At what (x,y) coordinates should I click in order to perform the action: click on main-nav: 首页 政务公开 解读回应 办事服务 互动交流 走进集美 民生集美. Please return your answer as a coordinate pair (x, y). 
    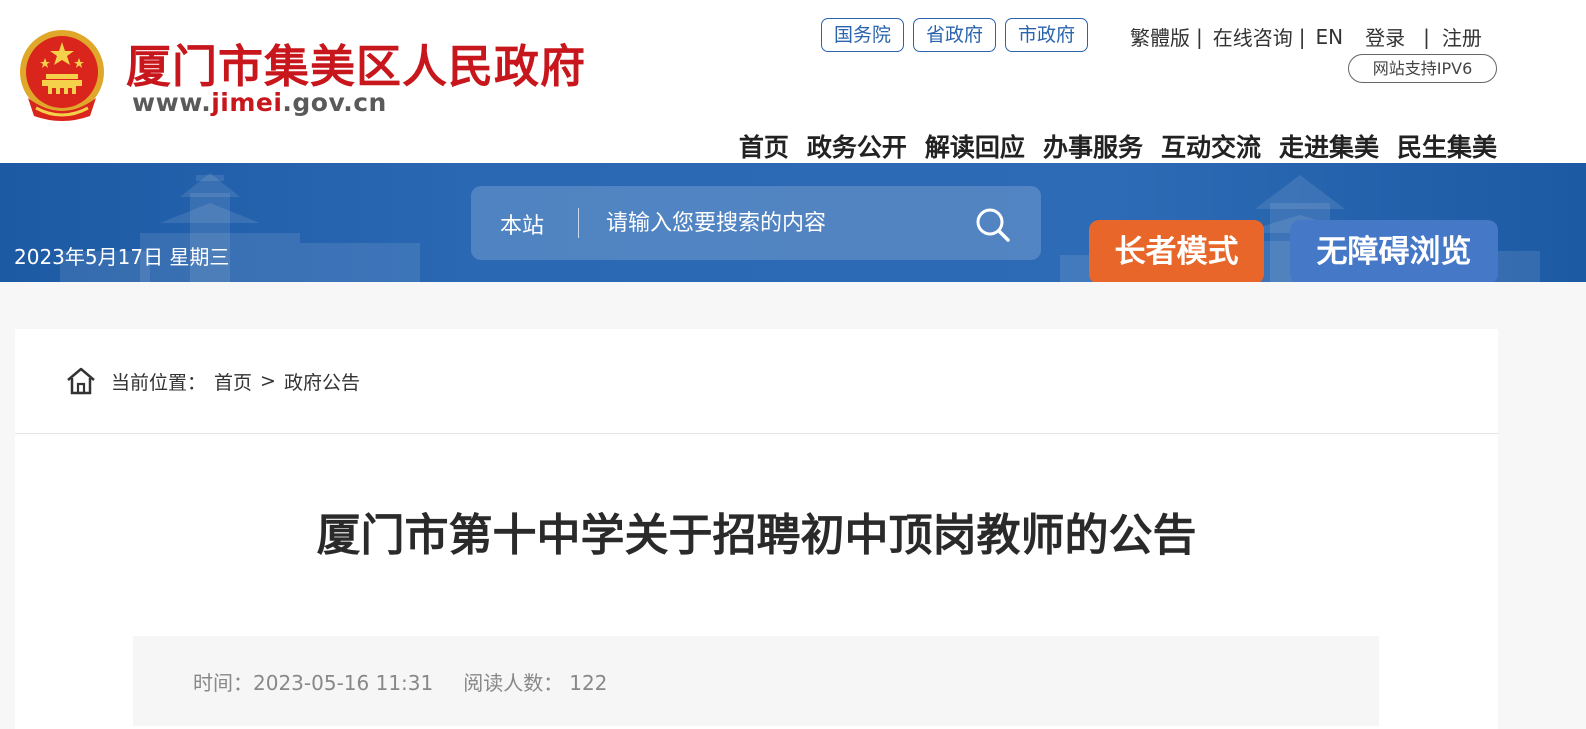
    Looking at the image, I should click on (1118, 146).